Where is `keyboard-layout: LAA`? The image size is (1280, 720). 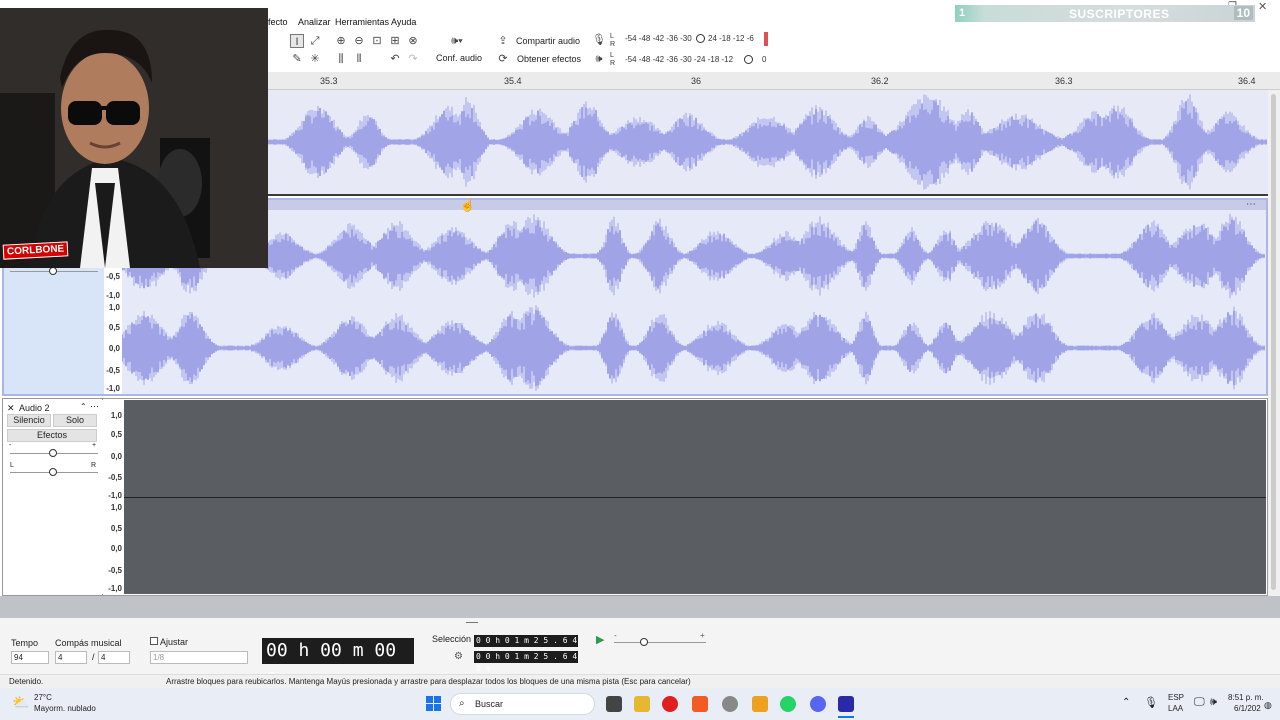
keyboard-layout: LAA is located at coordinates (1175, 708).